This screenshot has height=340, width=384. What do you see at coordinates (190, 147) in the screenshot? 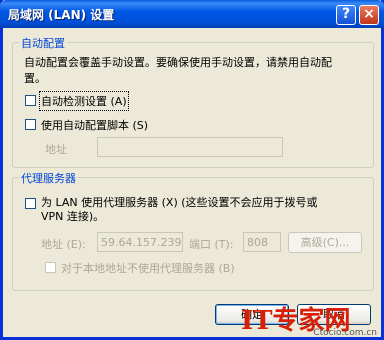
I see `script-address-input` at bounding box center [190, 147].